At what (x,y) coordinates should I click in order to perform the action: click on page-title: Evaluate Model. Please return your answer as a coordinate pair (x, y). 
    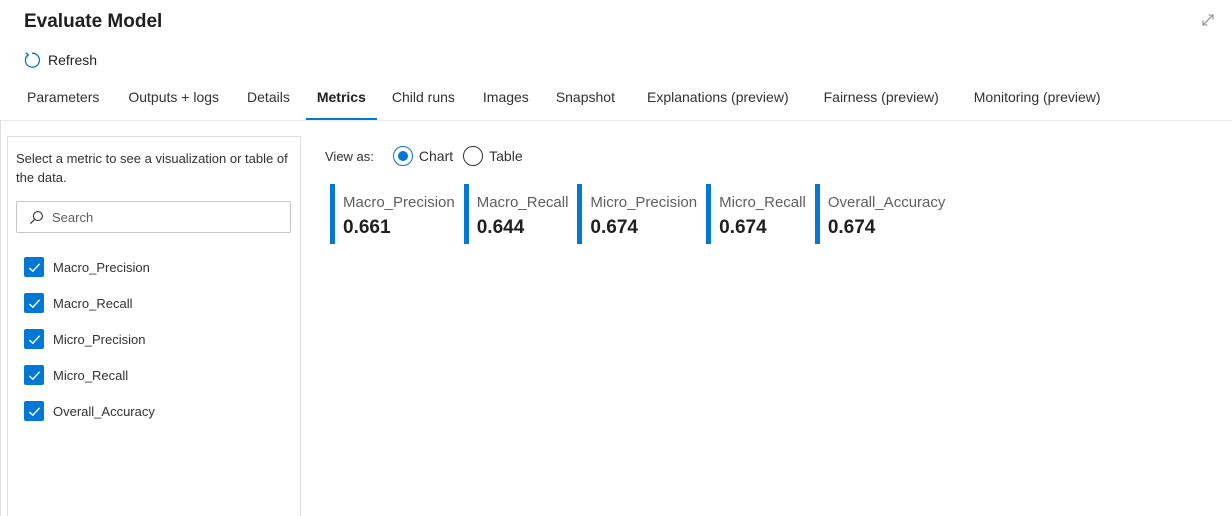
    Looking at the image, I should click on (93, 21).